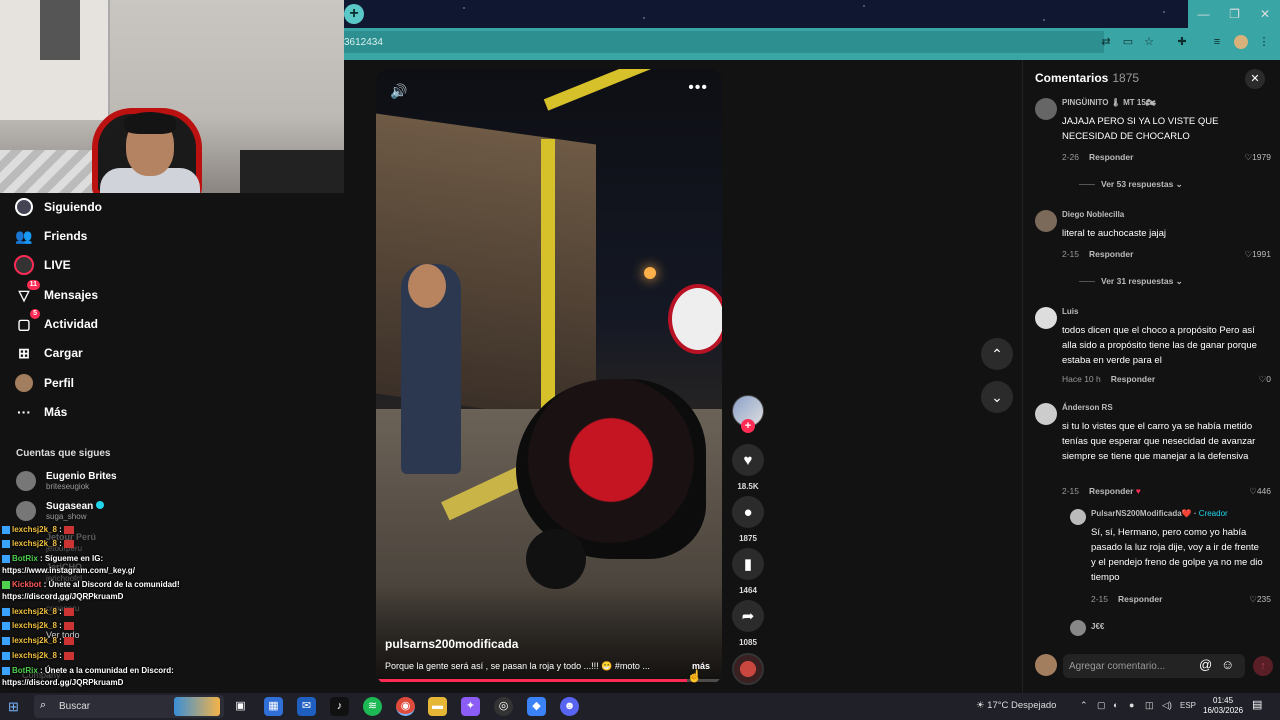 This screenshot has height=720, width=1280. Describe the element at coordinates (1265, 14) in the screenshot. I see `close-window-button: ✕` at that location.